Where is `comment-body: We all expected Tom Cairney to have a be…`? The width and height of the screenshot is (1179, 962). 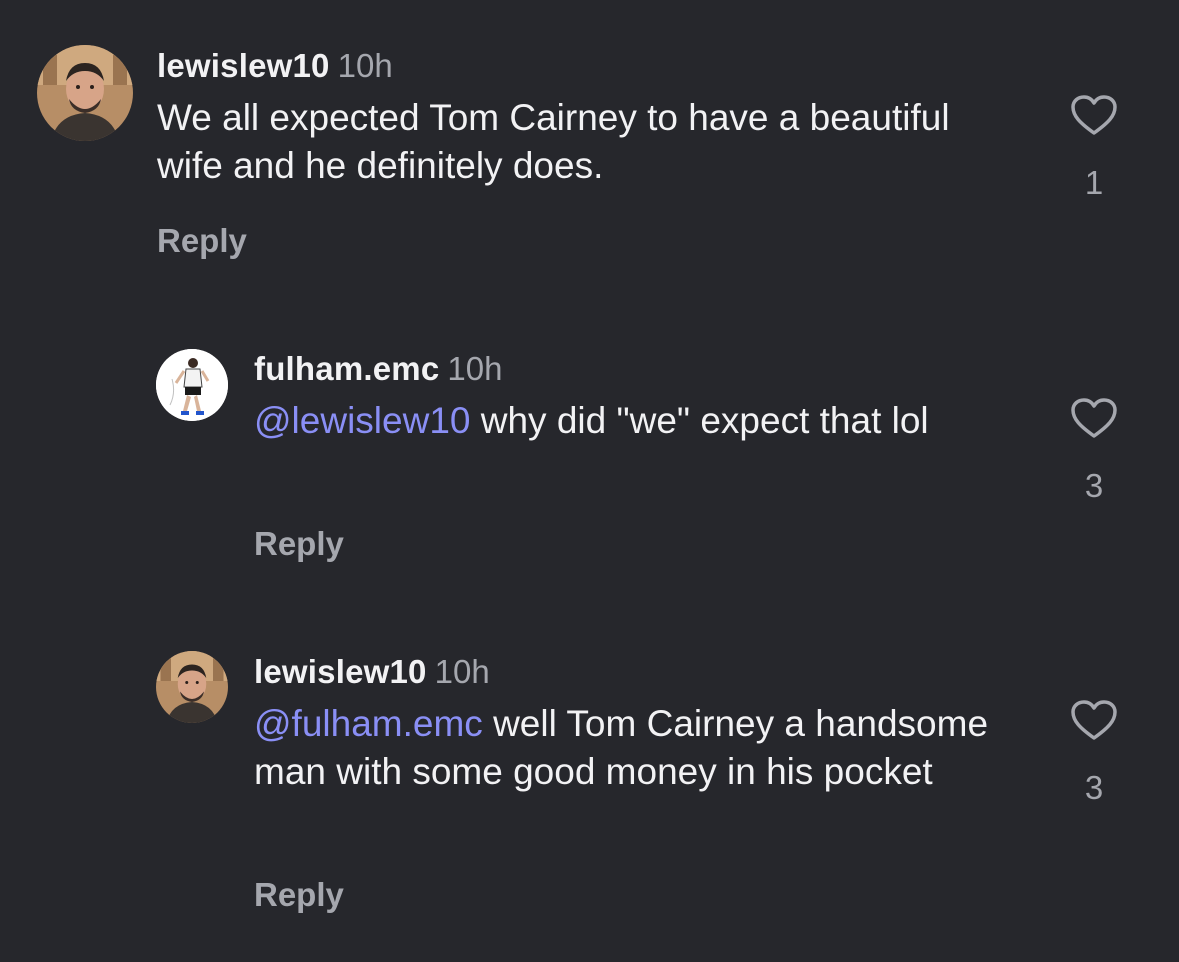 comment-body: We all expected Tom Cairney to have a be… is located at coordinates (553, 141).